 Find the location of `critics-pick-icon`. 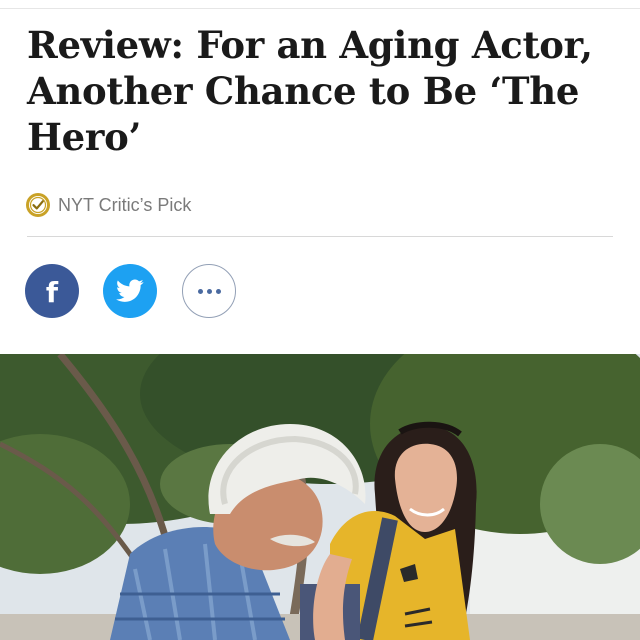

critics-pick-icon is located at coordinates (38, 205).